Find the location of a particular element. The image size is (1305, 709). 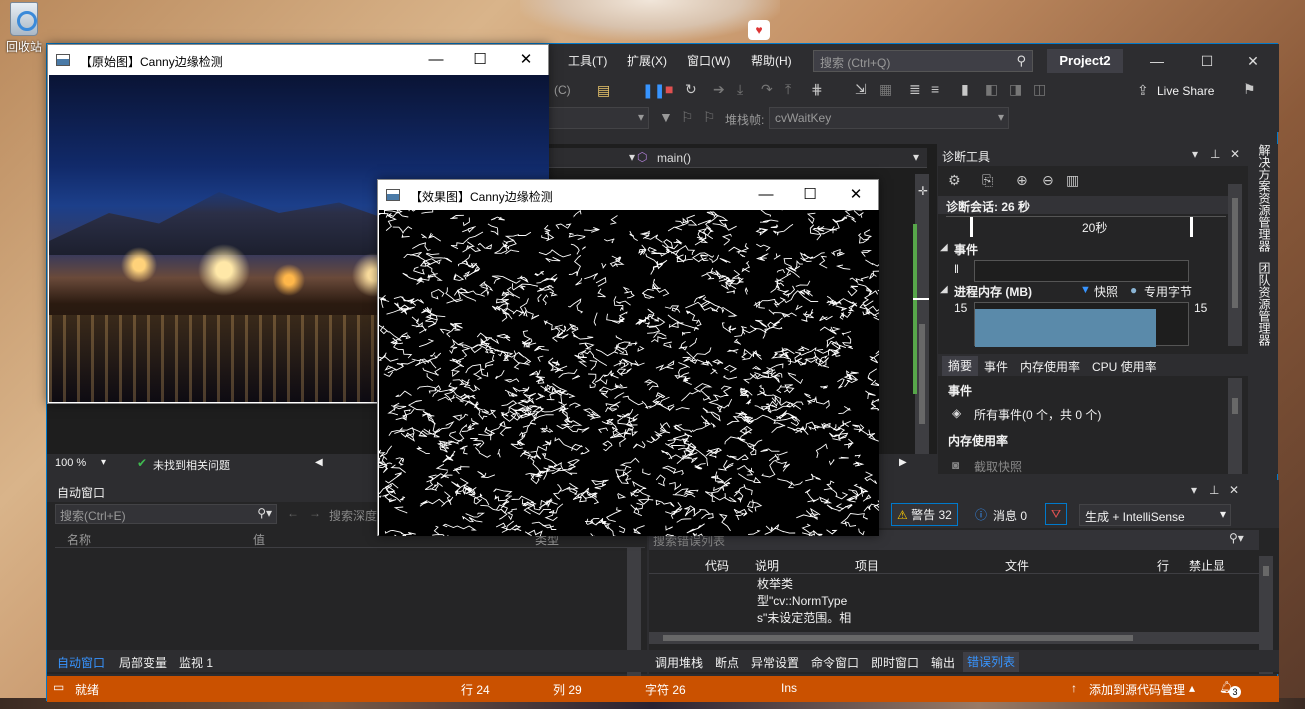

zoom-level: 100 % is located at coordinates (70, 463).